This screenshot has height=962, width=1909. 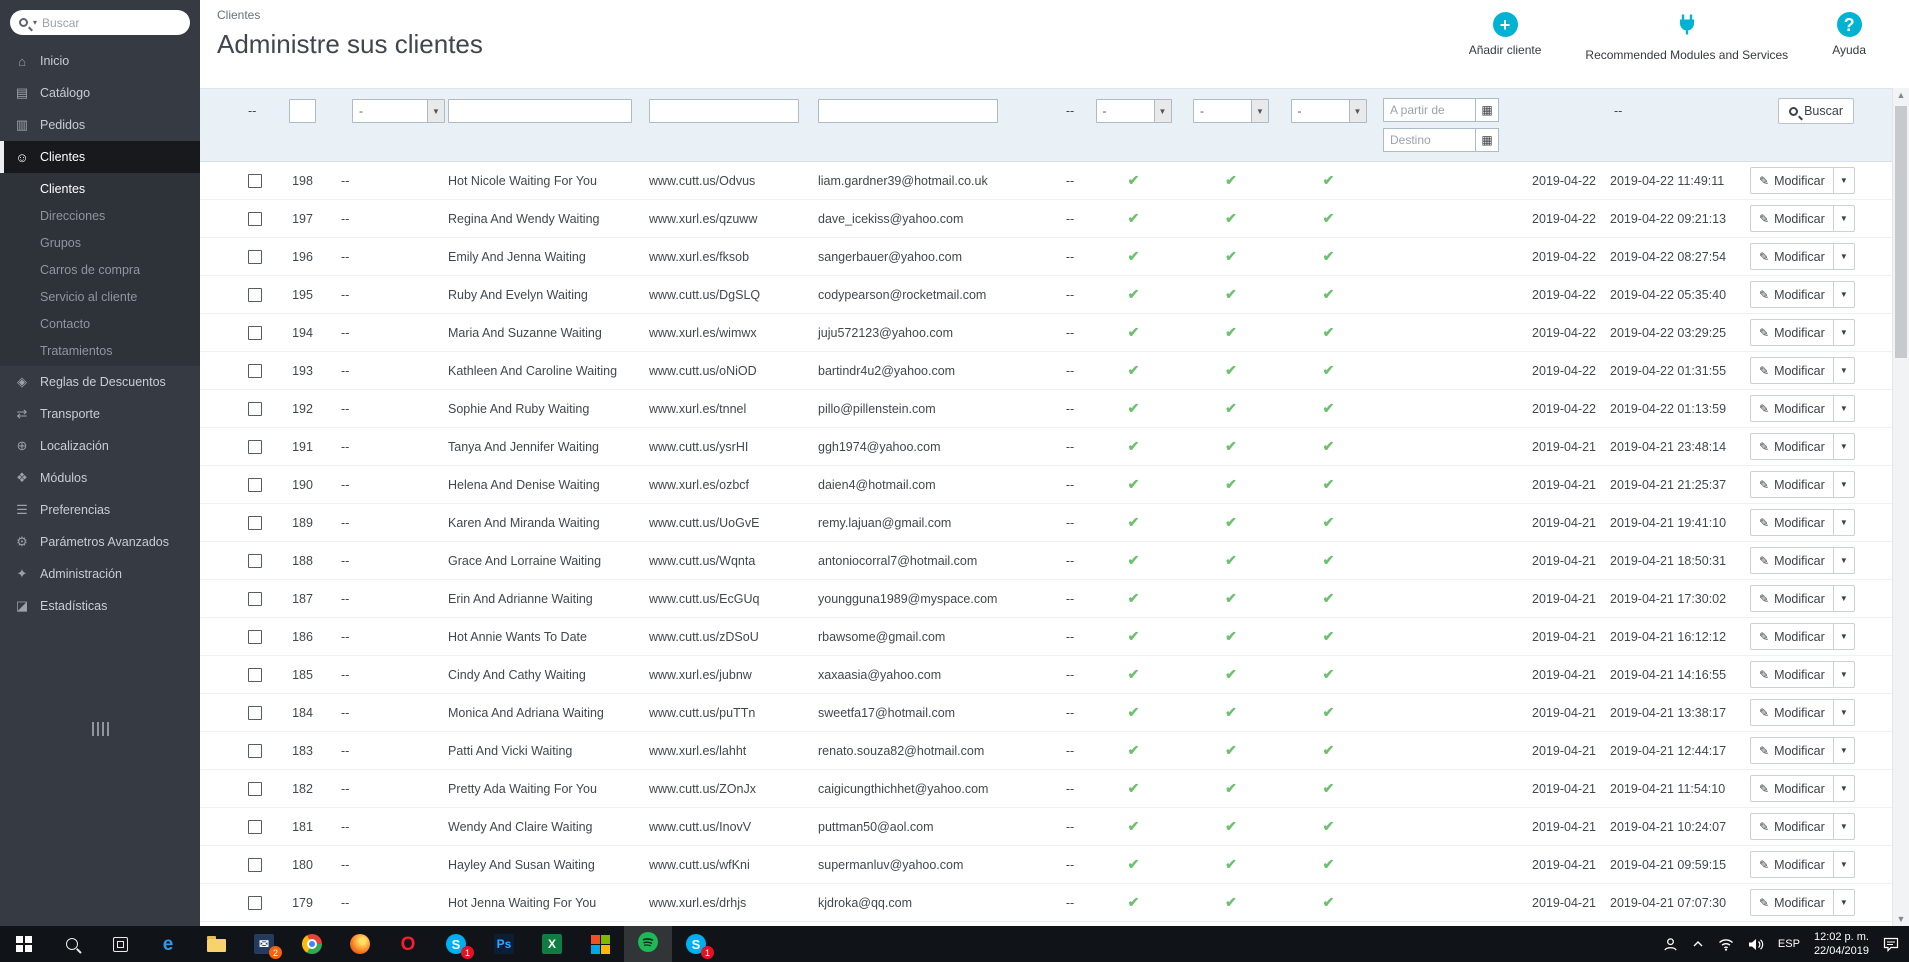 What do you see at coordinates (100, 93) in the screenshot?
I see `sidebar-item-cata-logo: ▤ Catálogo` at bounding box center [100, 93].